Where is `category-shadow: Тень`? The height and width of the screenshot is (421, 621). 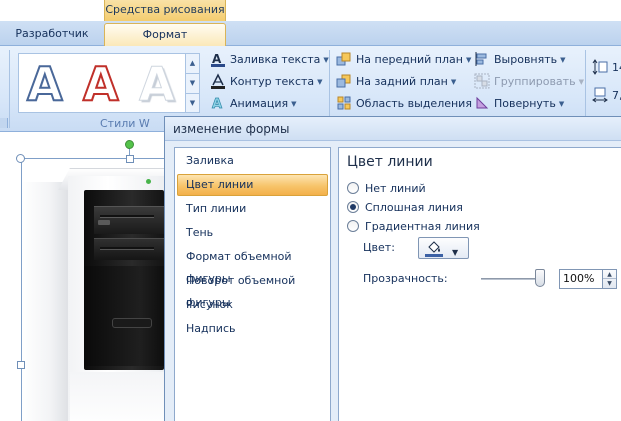
category-shadow: Тень is located at coordinates (252, 233).